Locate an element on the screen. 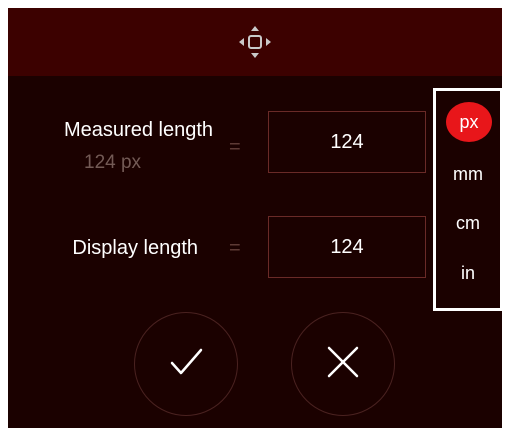 Image resolution: width=511 pixels, height=431 pixels. checkmark-icon is located at coordinates (186, 364).